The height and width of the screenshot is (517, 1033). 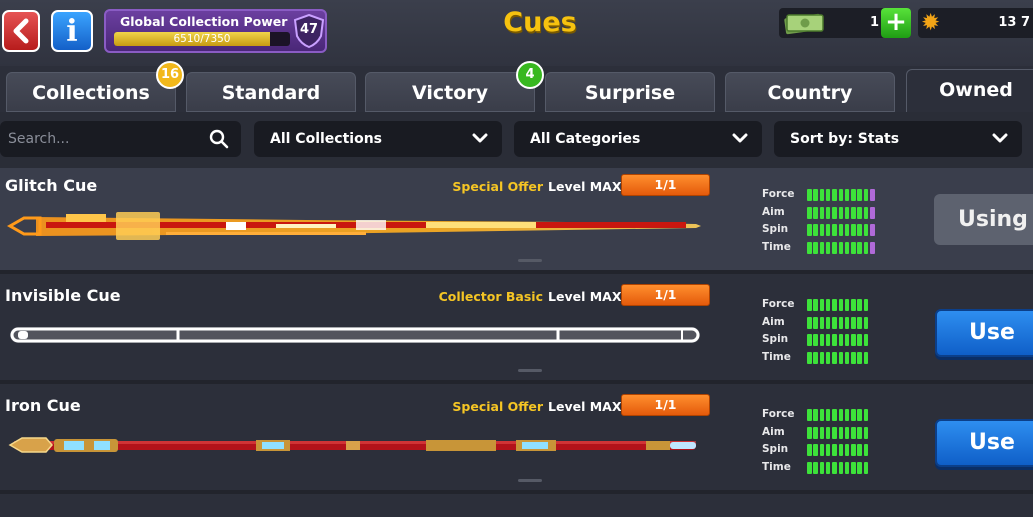 What do you see at coordinates (585, 139) in the screenshot?
I see `categories-dropdown-value: All Categories` at bounding box center [585, 139].